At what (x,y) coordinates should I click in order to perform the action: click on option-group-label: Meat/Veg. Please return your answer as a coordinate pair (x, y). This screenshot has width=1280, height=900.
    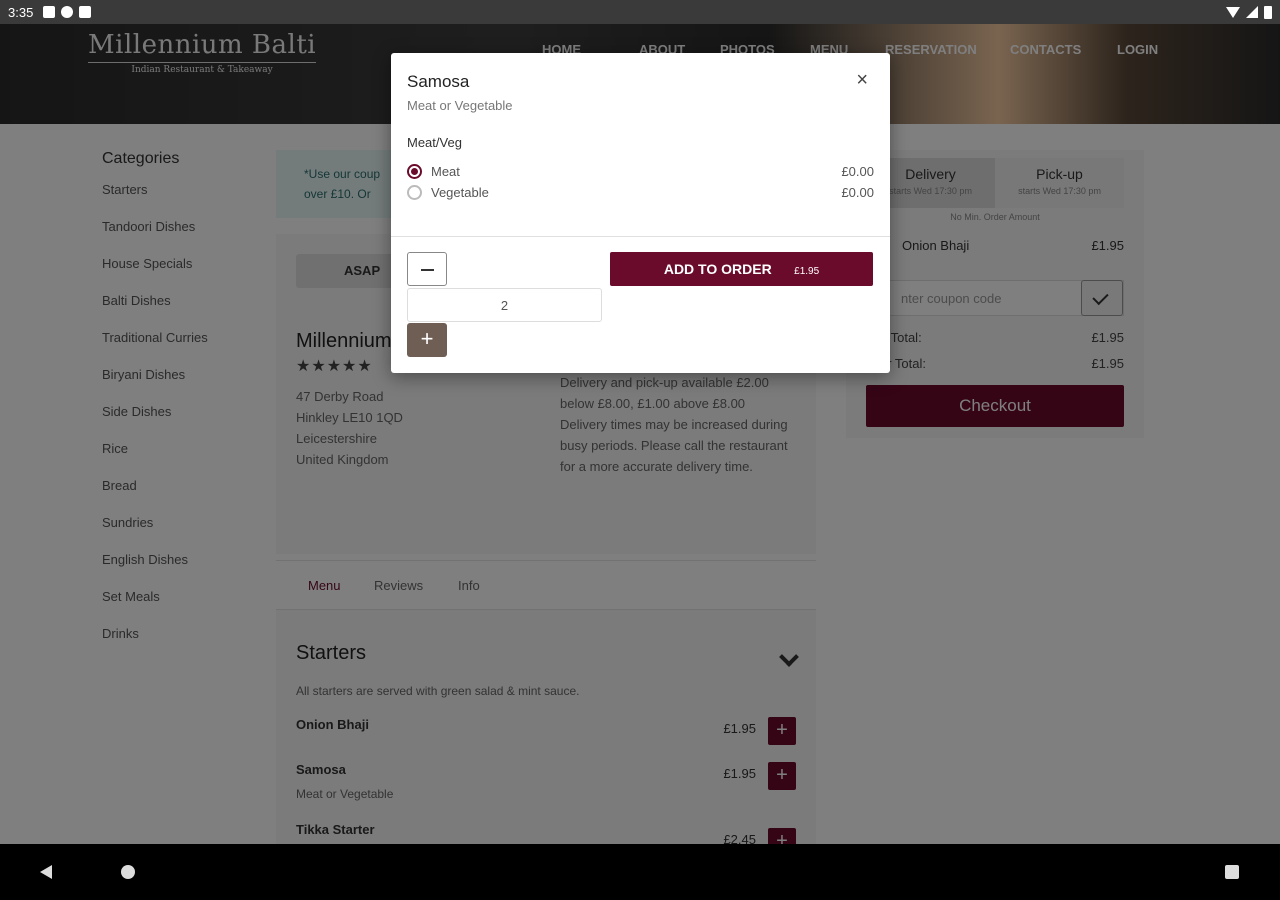
    Looking at the image, I should click on (434, 142).